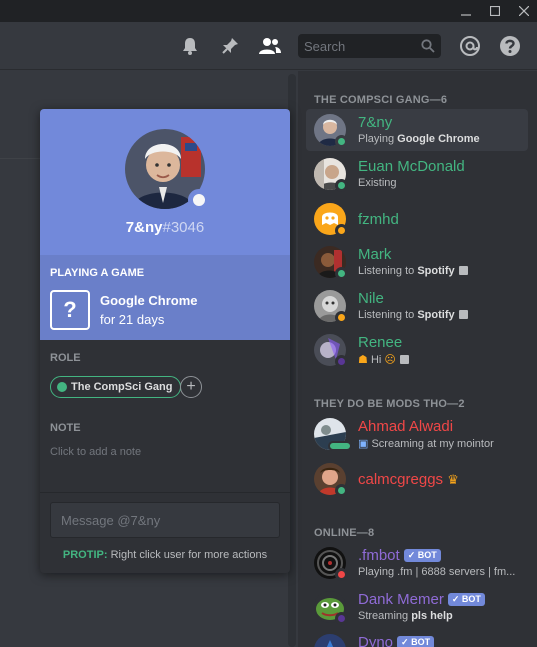 The width and height of the screenshot is (537, 647). What do you see at coordinates (95, 452) in the screenshot?
I see `note-input: Click to add a note` at bounding box center [95, 452].